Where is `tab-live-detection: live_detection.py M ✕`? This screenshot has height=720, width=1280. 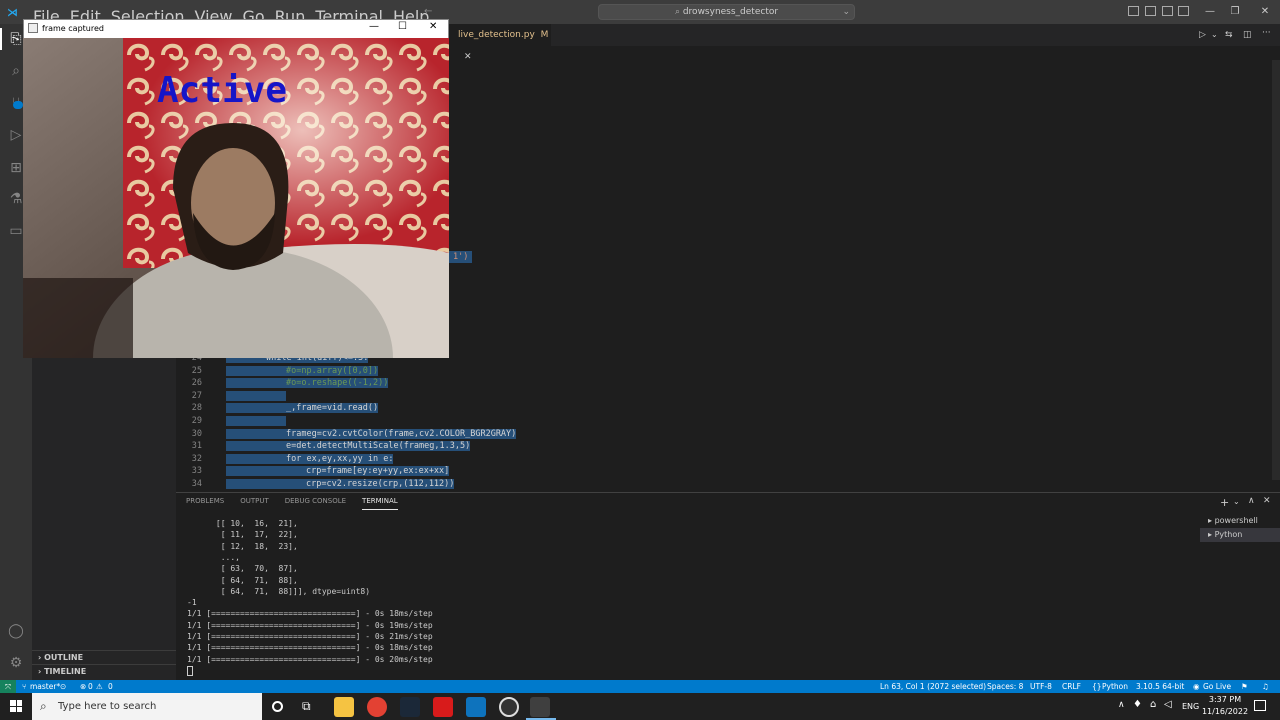 tab-live-detection: live_detection.py M ✕ is located at coordinates (499, 43).